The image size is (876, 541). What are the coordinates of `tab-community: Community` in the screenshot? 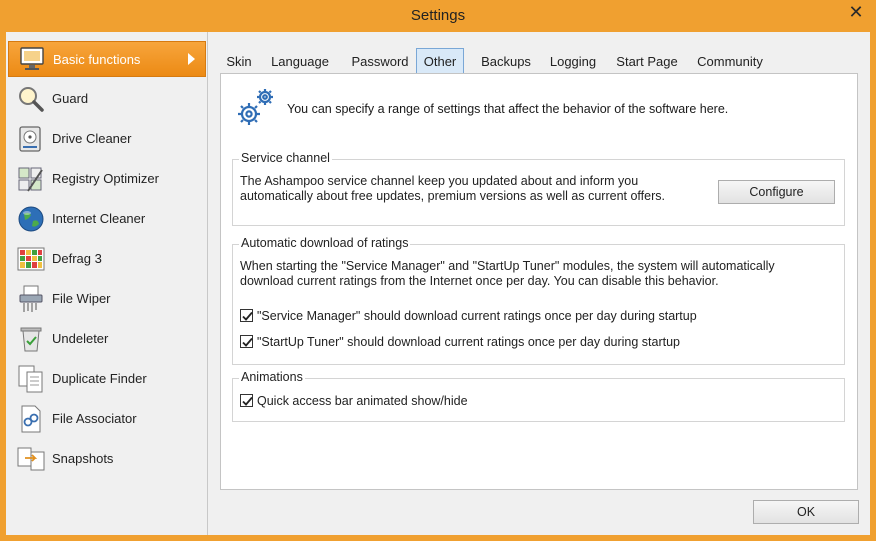 It's located at (730, 62).